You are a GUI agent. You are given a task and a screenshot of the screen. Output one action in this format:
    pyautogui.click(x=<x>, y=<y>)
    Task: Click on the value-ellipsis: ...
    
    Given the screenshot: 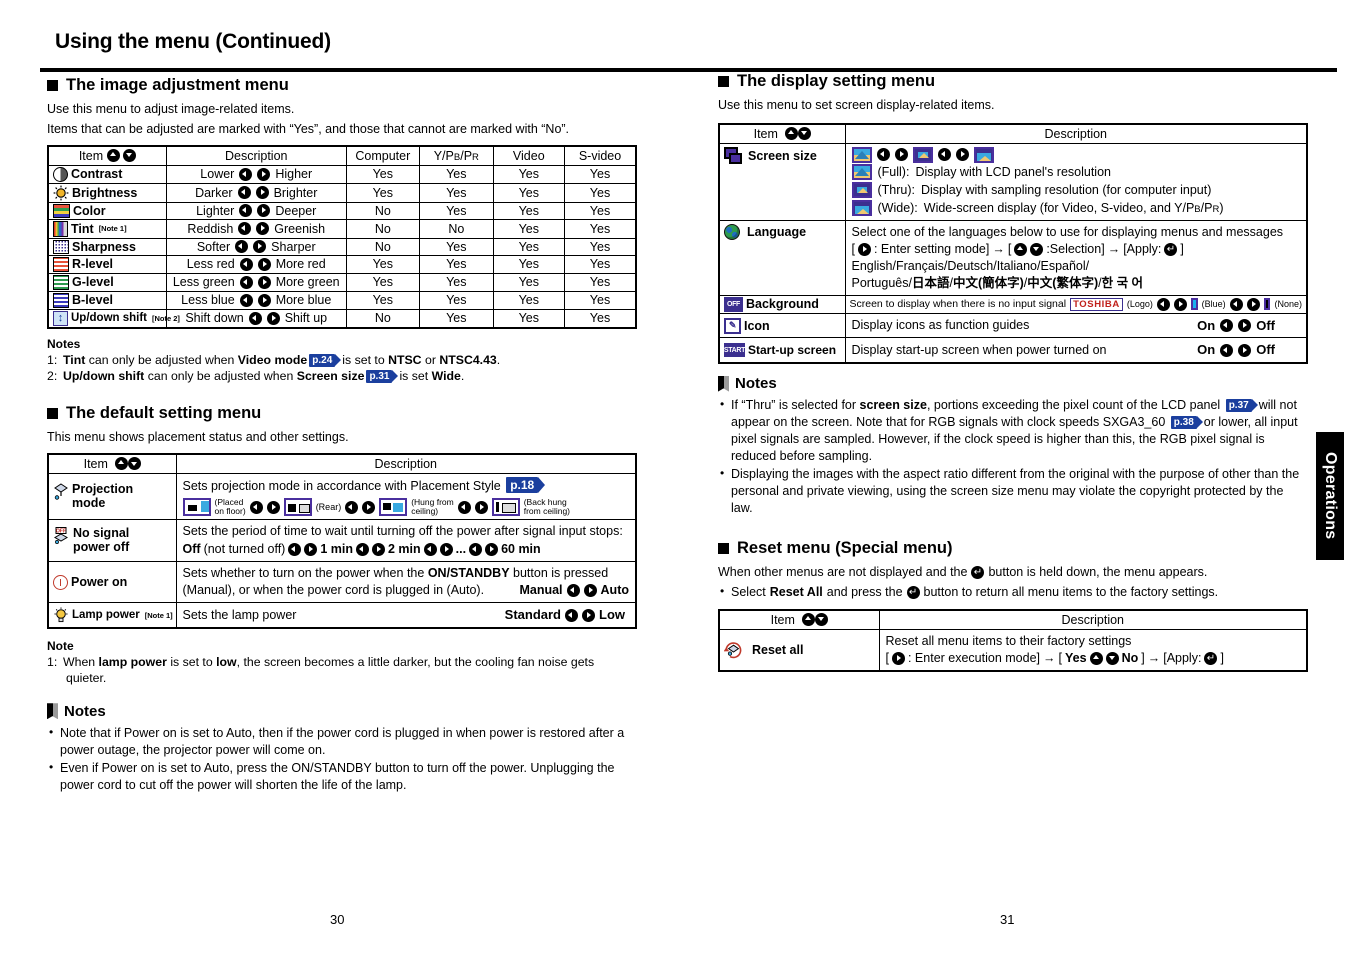 What is the action you would take?
    pyautogui.click(x=461, y=549)
    